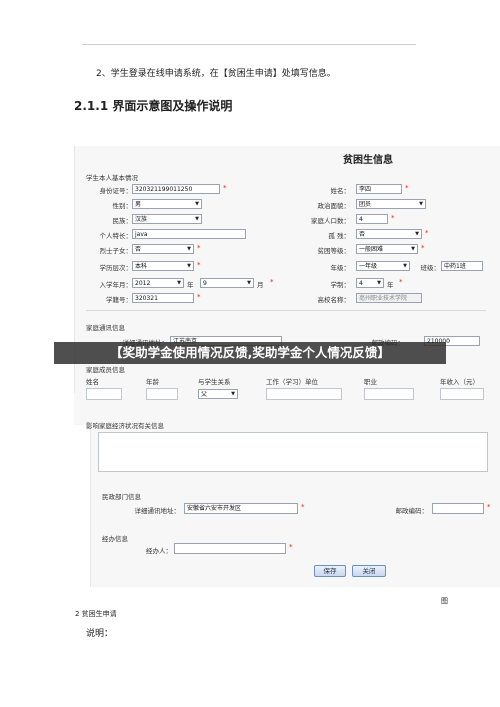 The height and width of the screenshot is (707, 500). What do you see at coordinates (214, 382) in the screenshot?
I see `members-header-relation: 与学生关系` at bounding box center [214, 382].